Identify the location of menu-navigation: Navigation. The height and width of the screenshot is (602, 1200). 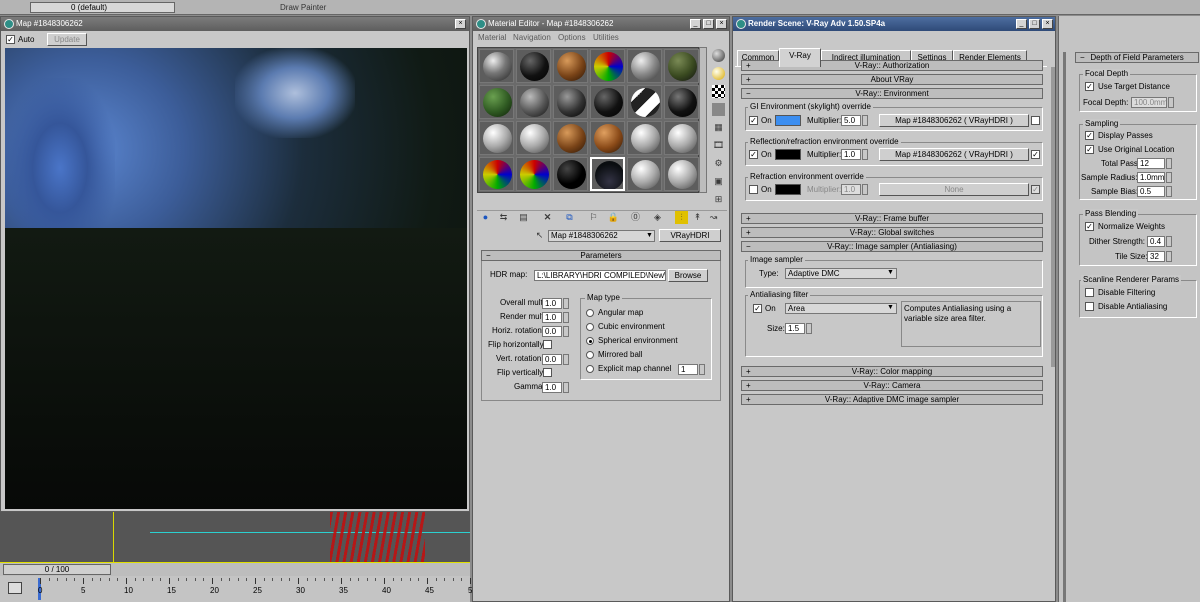
(532, 38).